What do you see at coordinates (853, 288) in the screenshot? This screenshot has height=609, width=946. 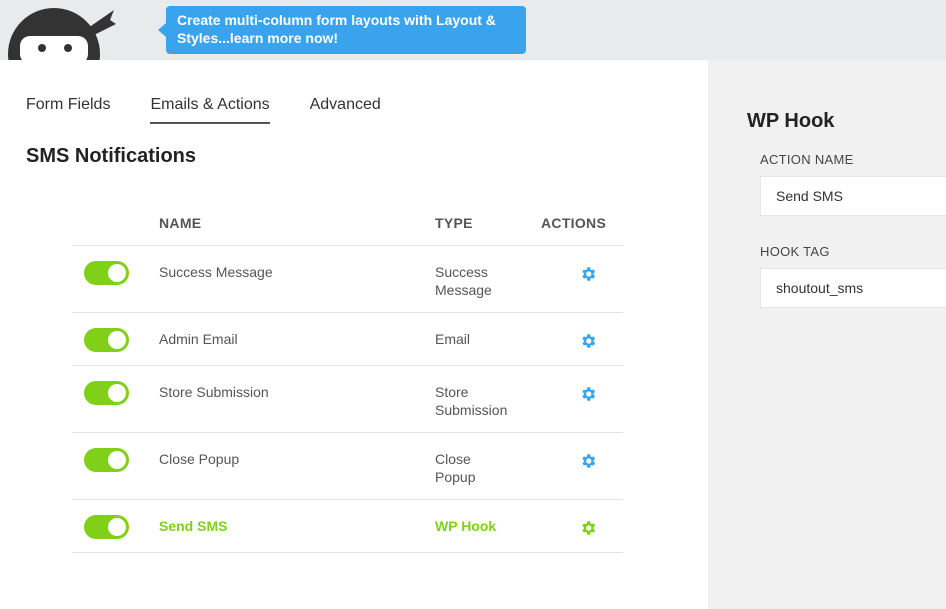 I see `hook-tag-field: shoutout_sms` at bounding box center [853, 288].